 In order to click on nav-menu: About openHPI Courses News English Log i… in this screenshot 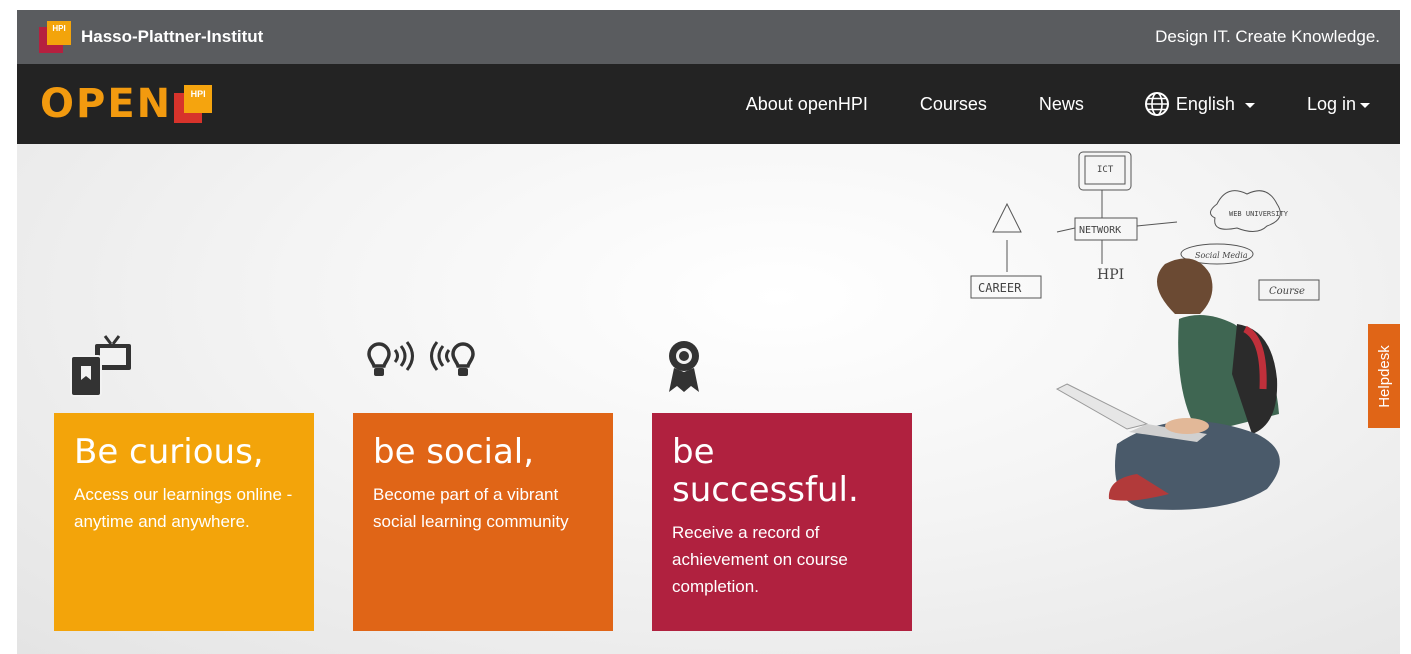, I will do `click(1058, 104)`.